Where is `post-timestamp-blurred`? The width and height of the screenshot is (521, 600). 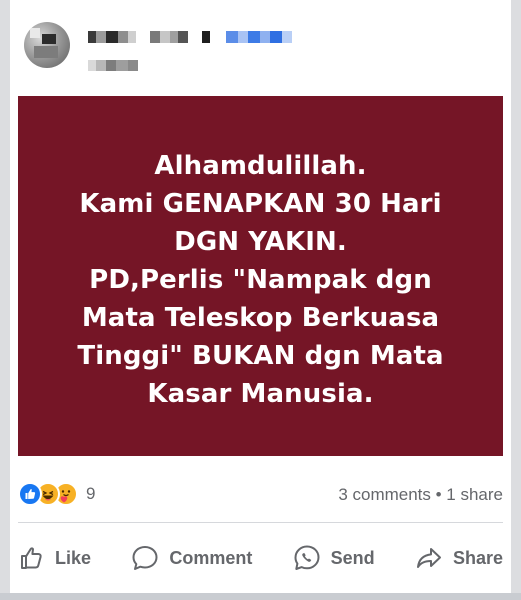 post-timestamp-blurred is located at coordinates (113, 66).